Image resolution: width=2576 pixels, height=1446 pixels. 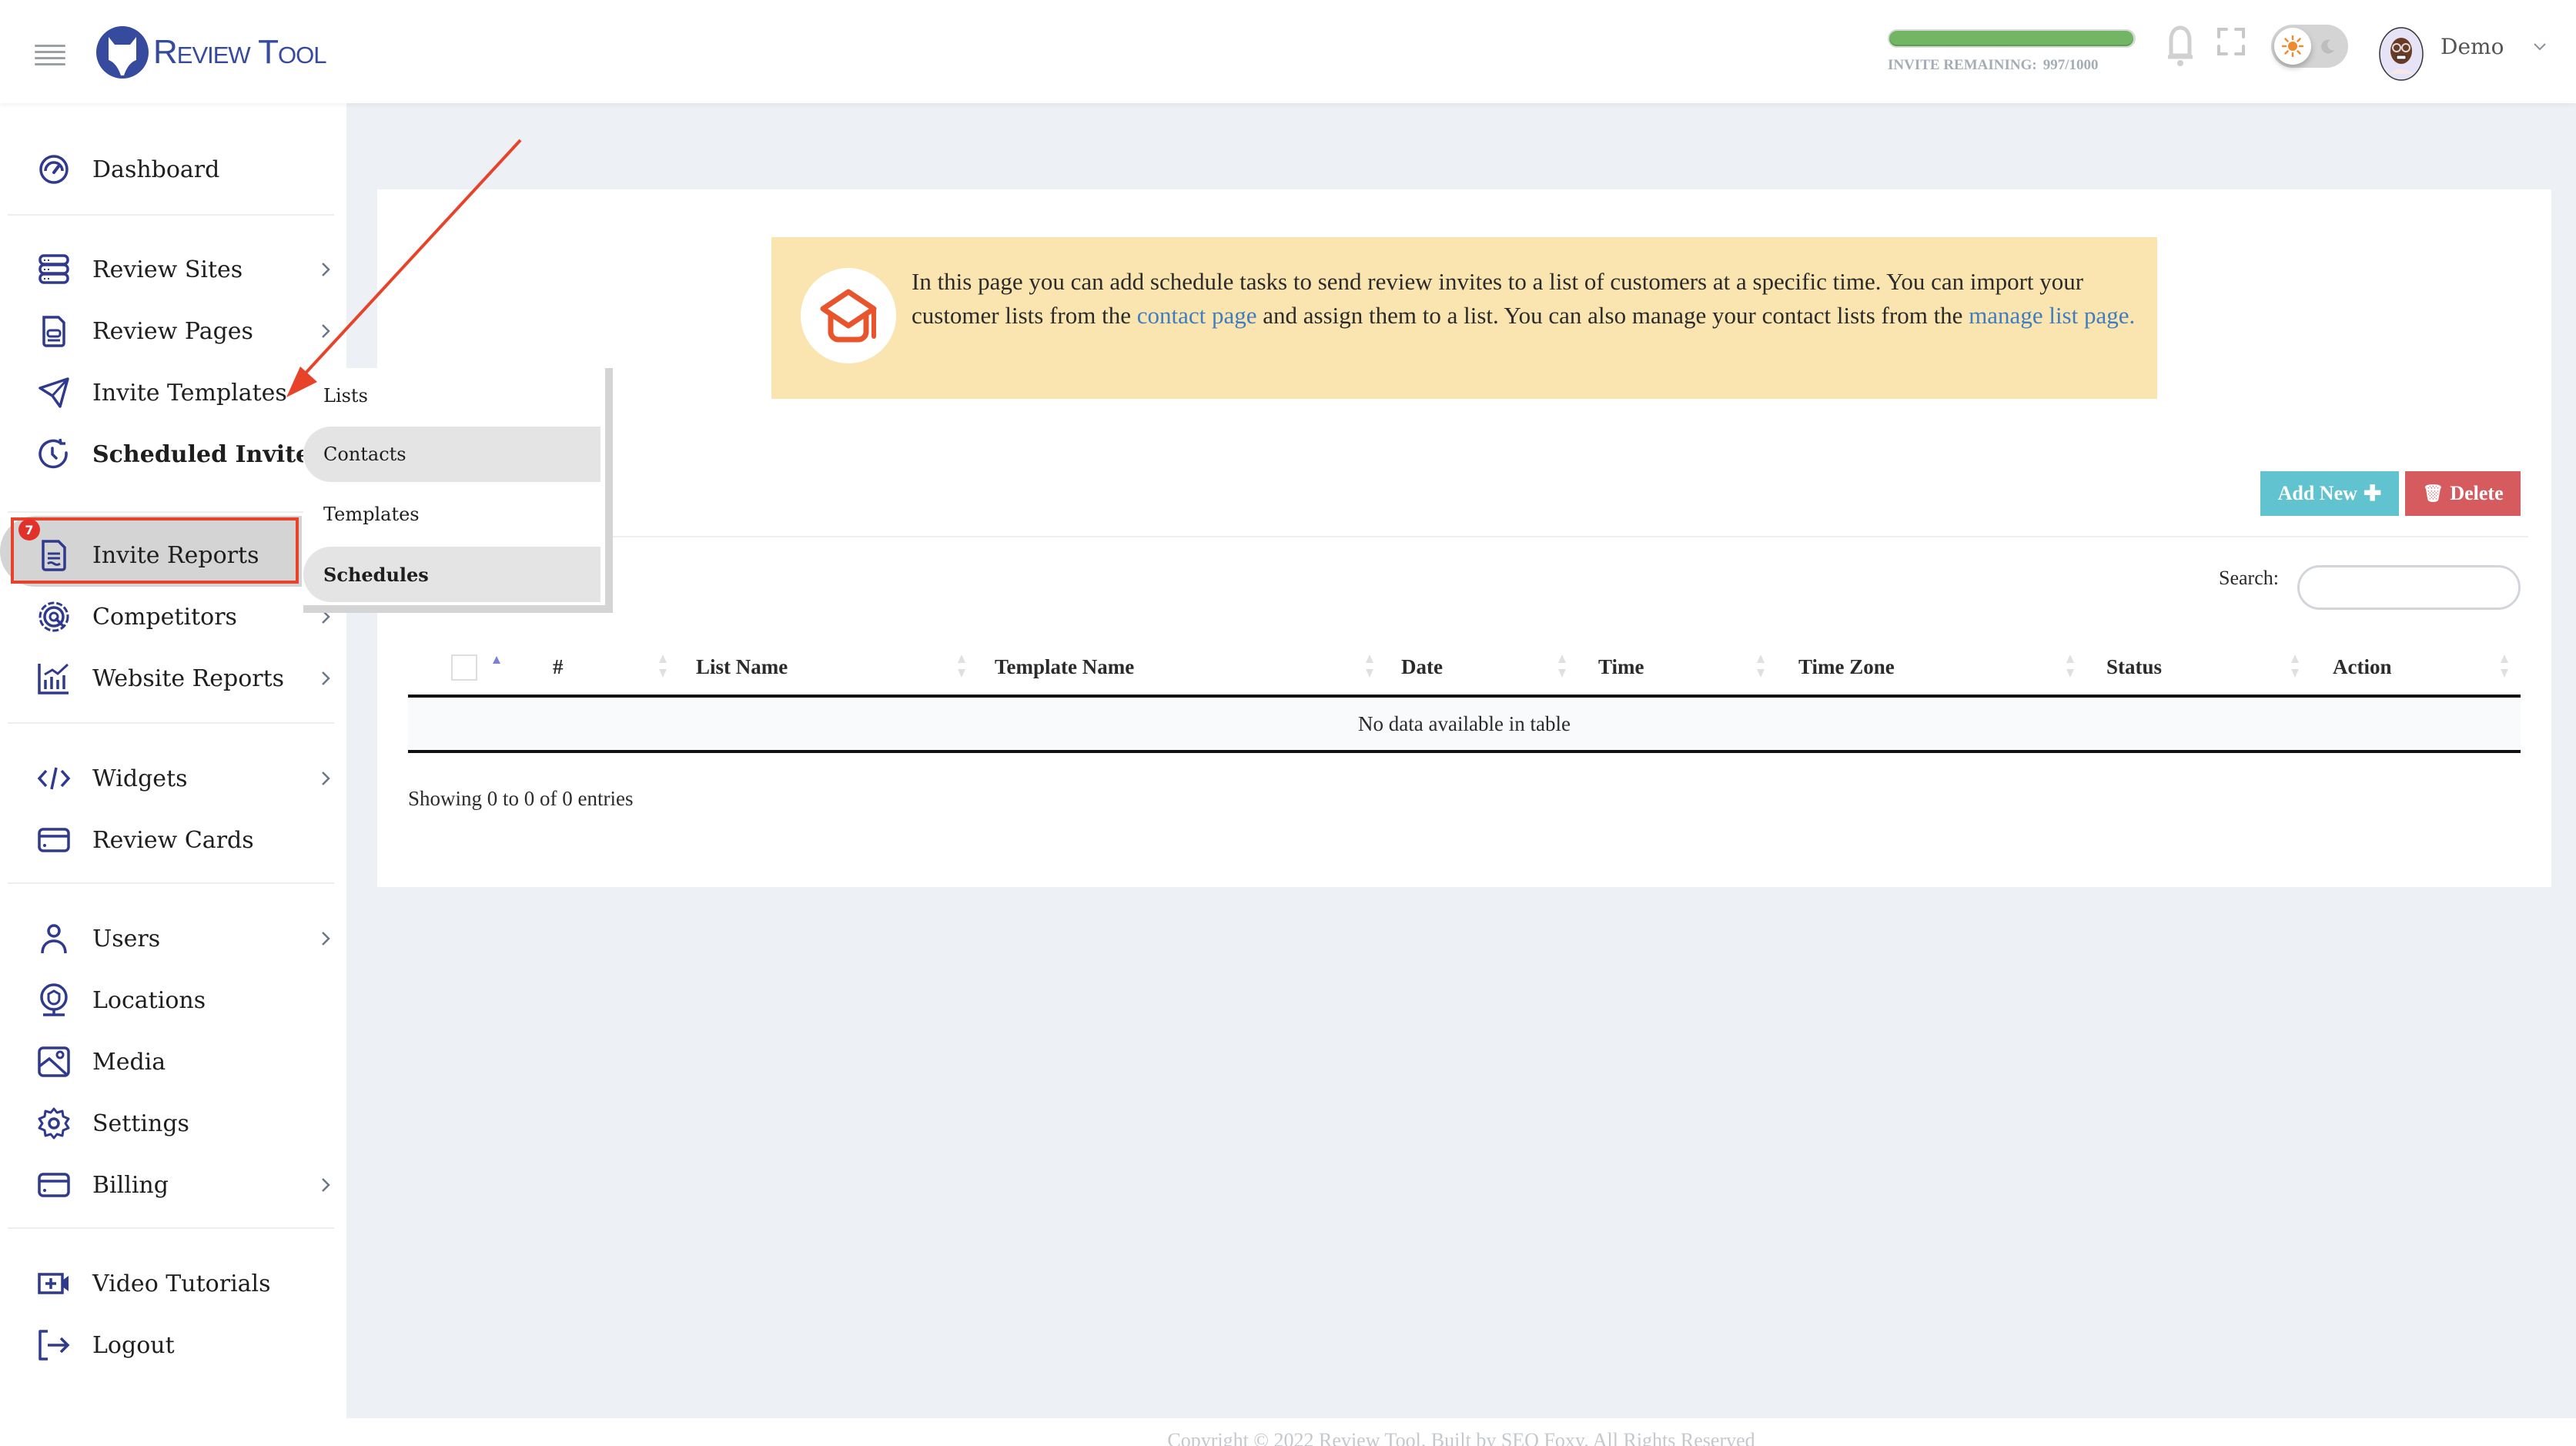 I want to click on notification-bell-icon, so click(x=2180, y=46).